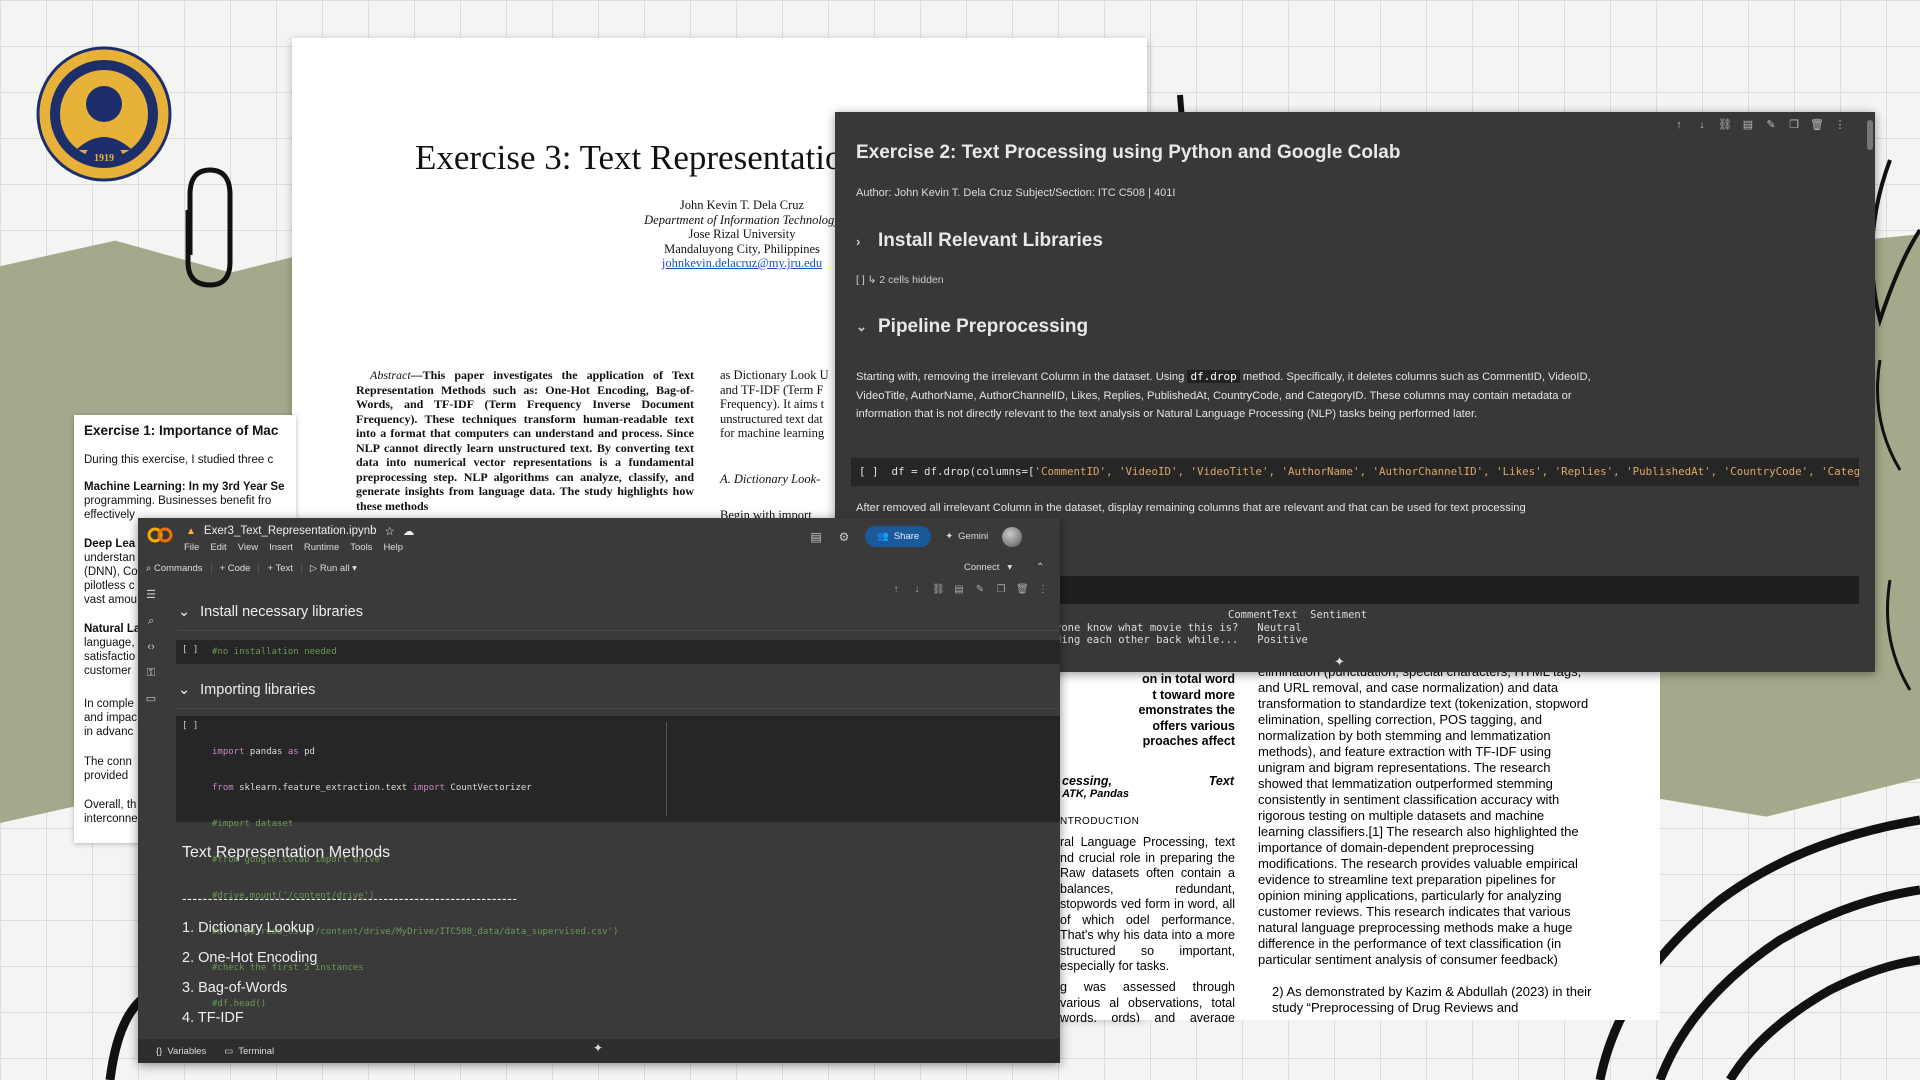 The height and width of the screenshot is (1080, 1920). I want to click on section-pipeline: ⌄ Pipeline Preprocessing, so click(972, 327).